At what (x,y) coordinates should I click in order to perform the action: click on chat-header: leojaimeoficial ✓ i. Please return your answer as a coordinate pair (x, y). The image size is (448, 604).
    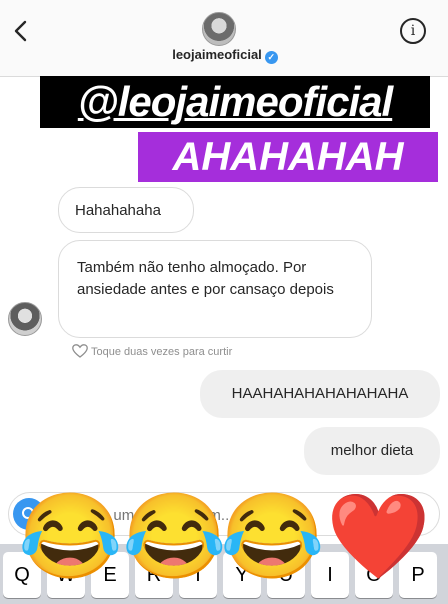
    Looking at the image, I should click on (224, 38).